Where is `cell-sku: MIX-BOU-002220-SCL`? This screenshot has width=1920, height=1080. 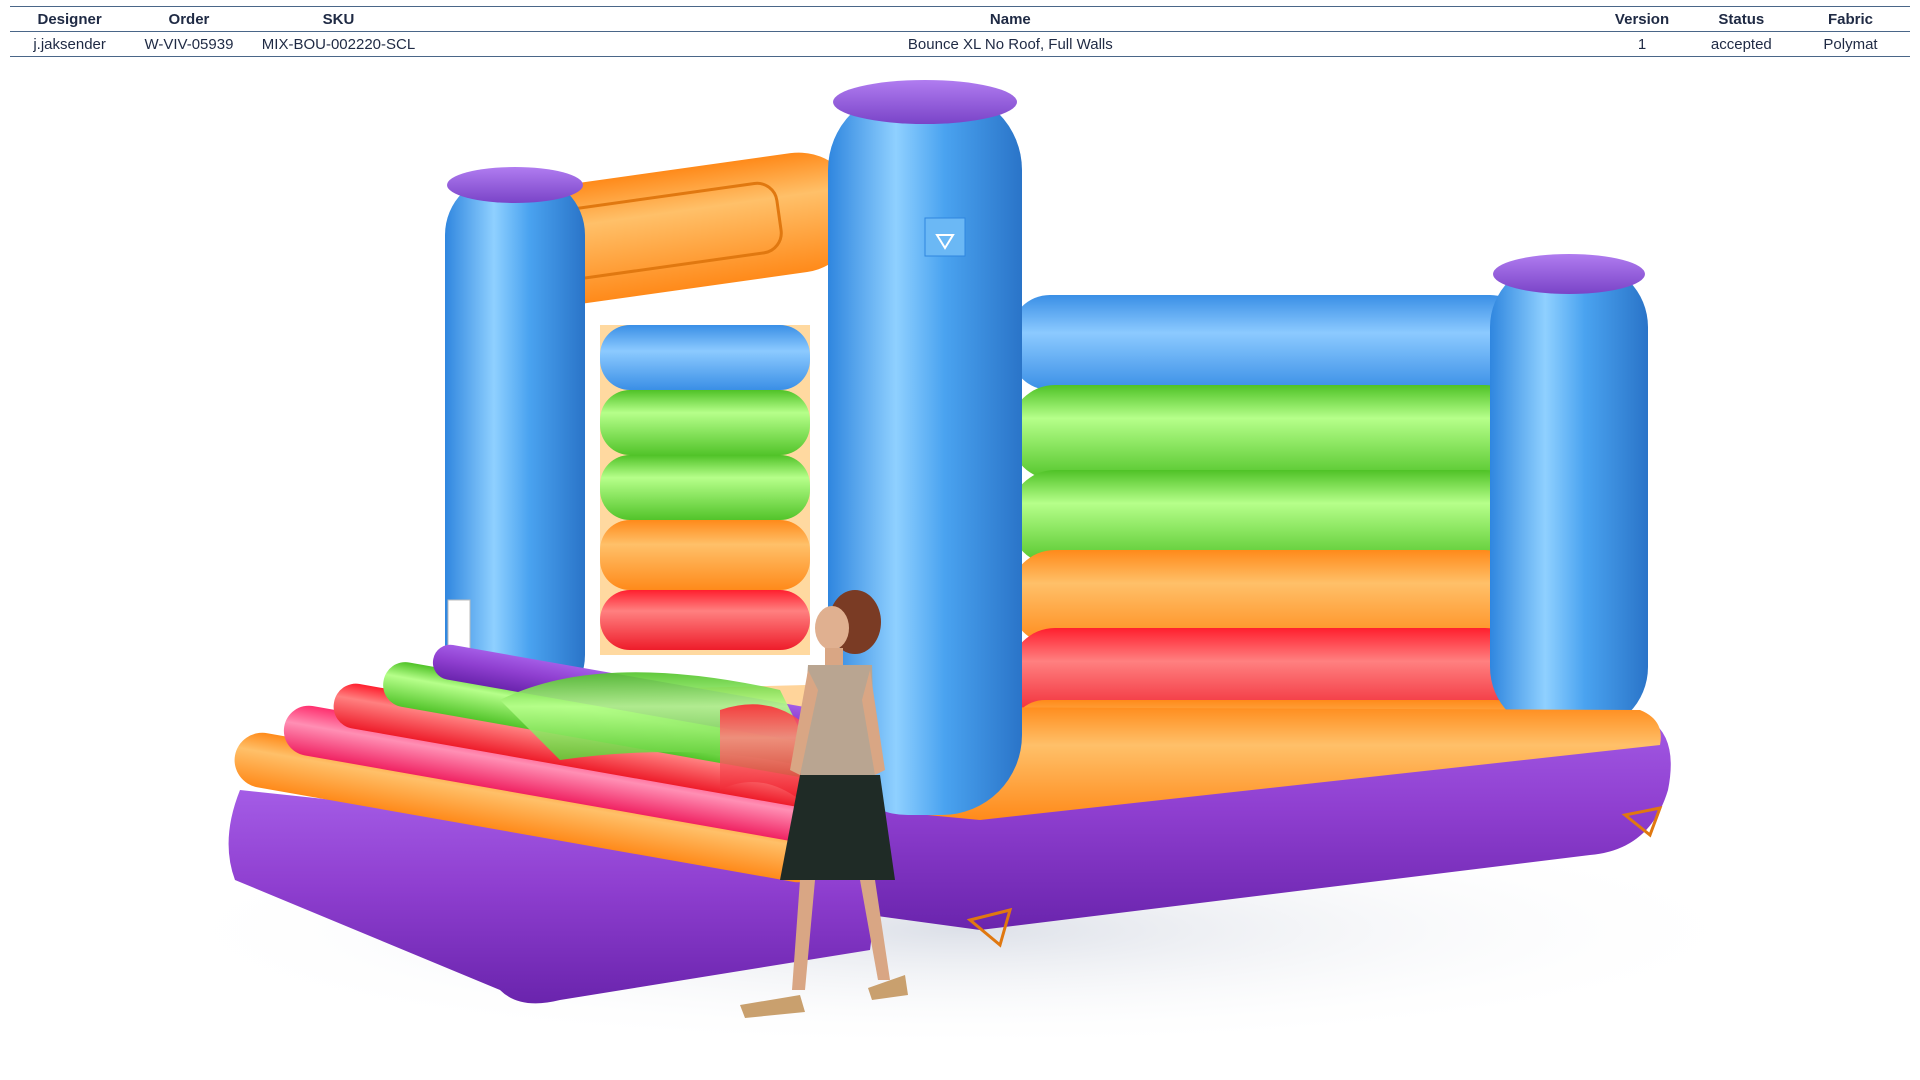
cell-sku: MIX-BOU-002220-SCL is located at coordinates (338, 44).